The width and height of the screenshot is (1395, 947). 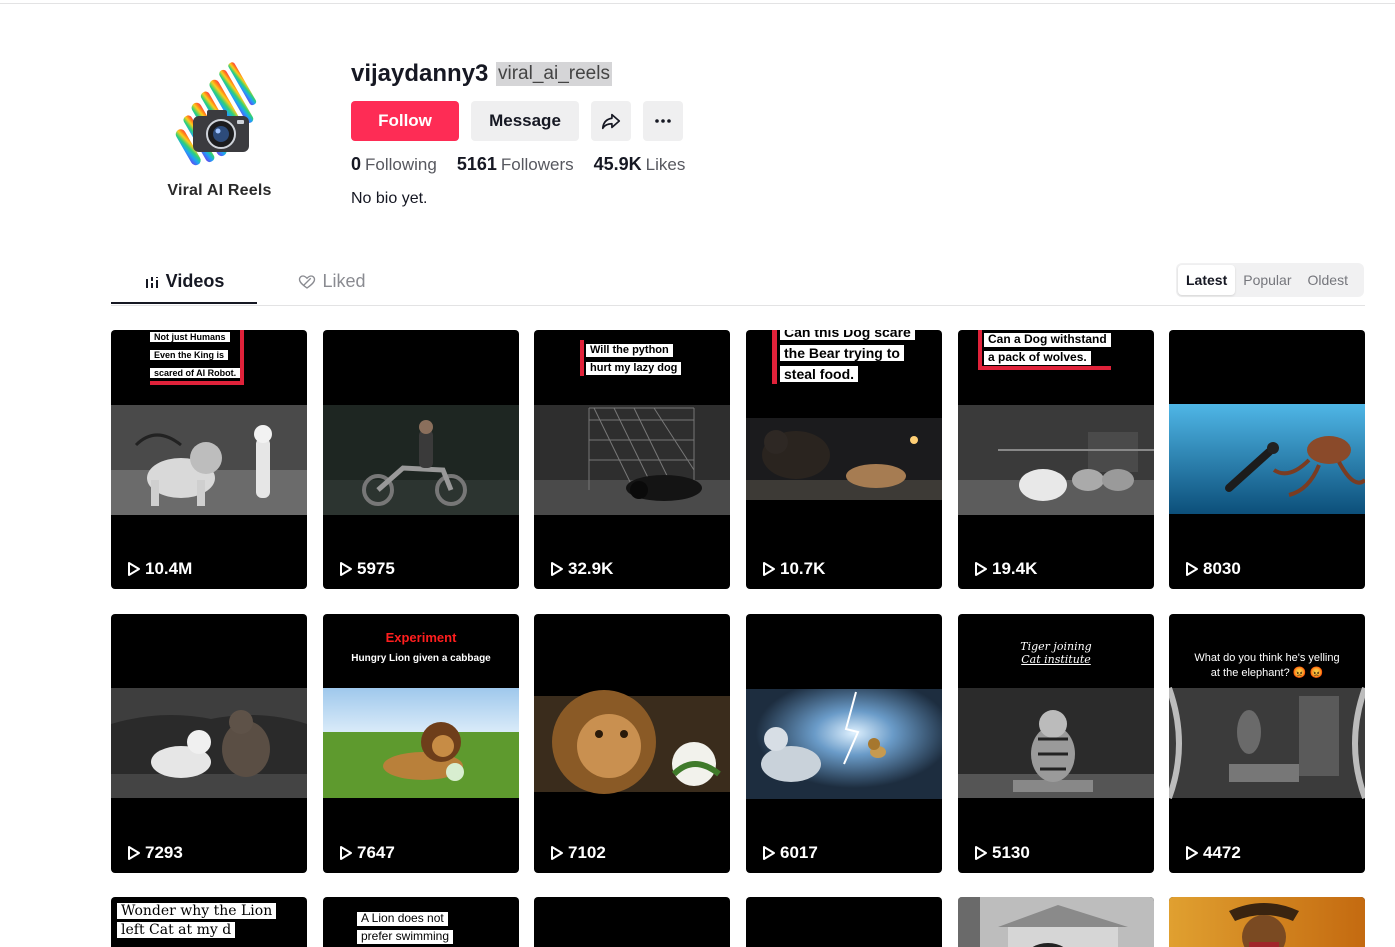 I want to click on video-card: Wonder why the Lion left Cat at my d, so click(x=209, y=922).